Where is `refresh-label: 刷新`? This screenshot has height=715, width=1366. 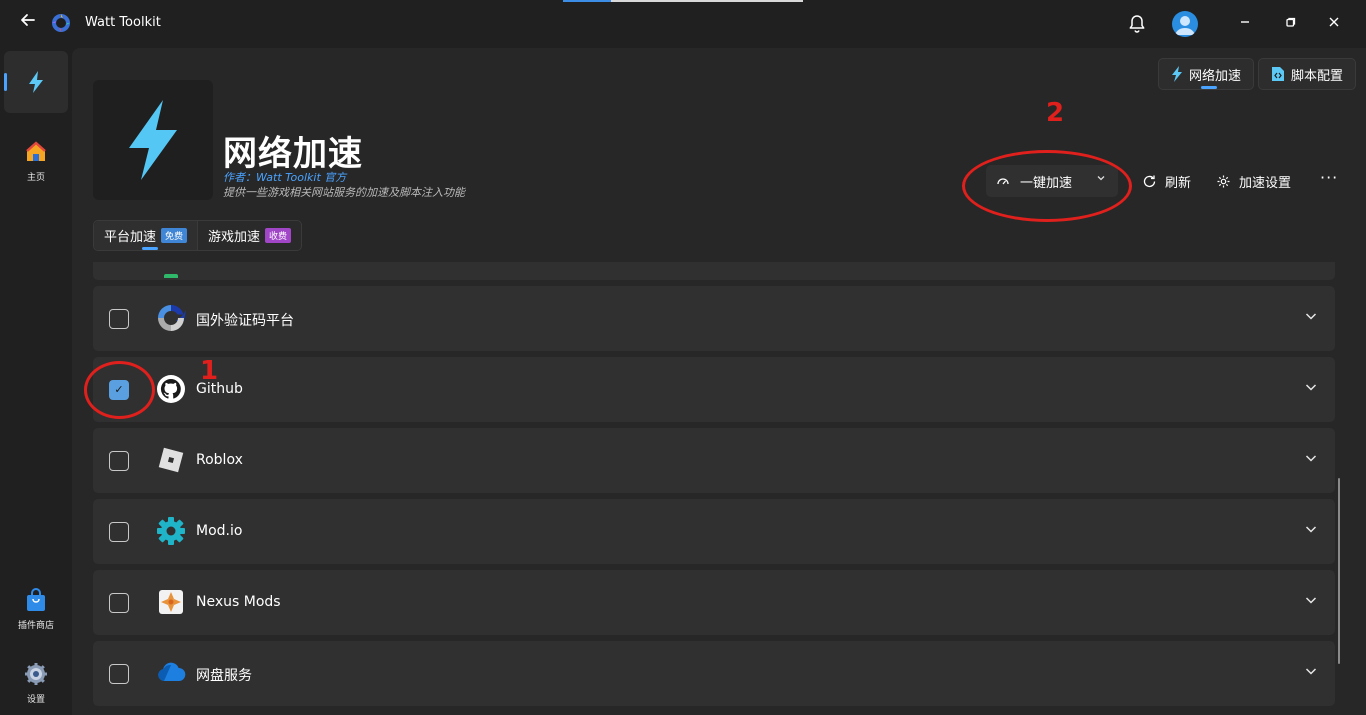 refresh-label: 刷新 is located at coordinates (1178, 183).